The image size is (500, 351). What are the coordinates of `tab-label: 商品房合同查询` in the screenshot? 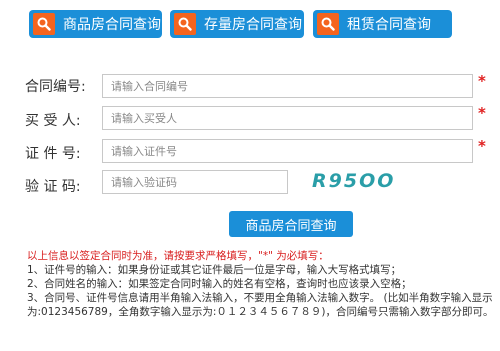 It's located at (112, 25).